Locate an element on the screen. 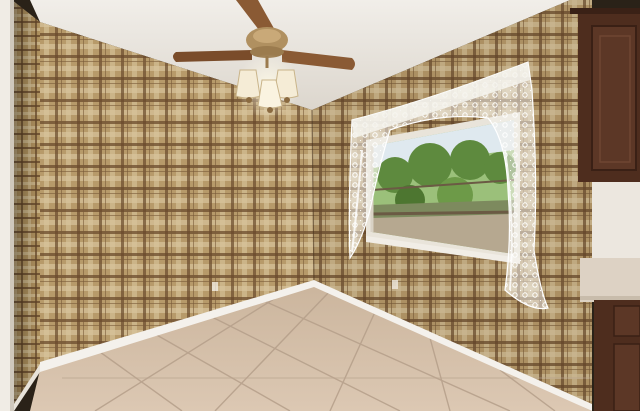 This screenshot has width=640, height=411. lower-cabinet is located at coordinates (617, 355).